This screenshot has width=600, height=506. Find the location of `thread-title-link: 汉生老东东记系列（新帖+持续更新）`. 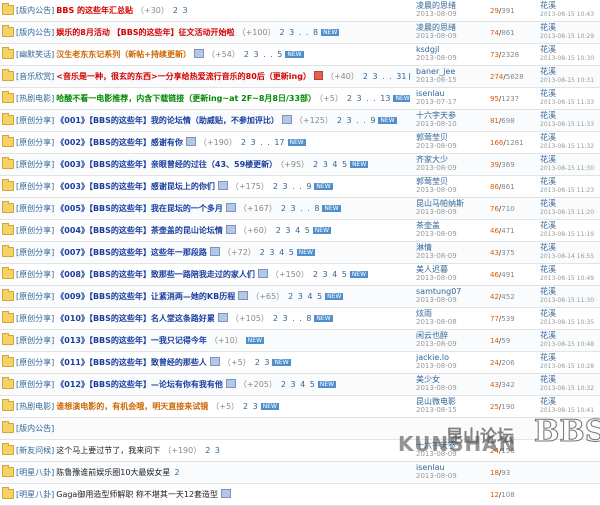

thread-title-link: 汉生老东东记系列（新帖+持续更新） is located at coordinates (123, 54).